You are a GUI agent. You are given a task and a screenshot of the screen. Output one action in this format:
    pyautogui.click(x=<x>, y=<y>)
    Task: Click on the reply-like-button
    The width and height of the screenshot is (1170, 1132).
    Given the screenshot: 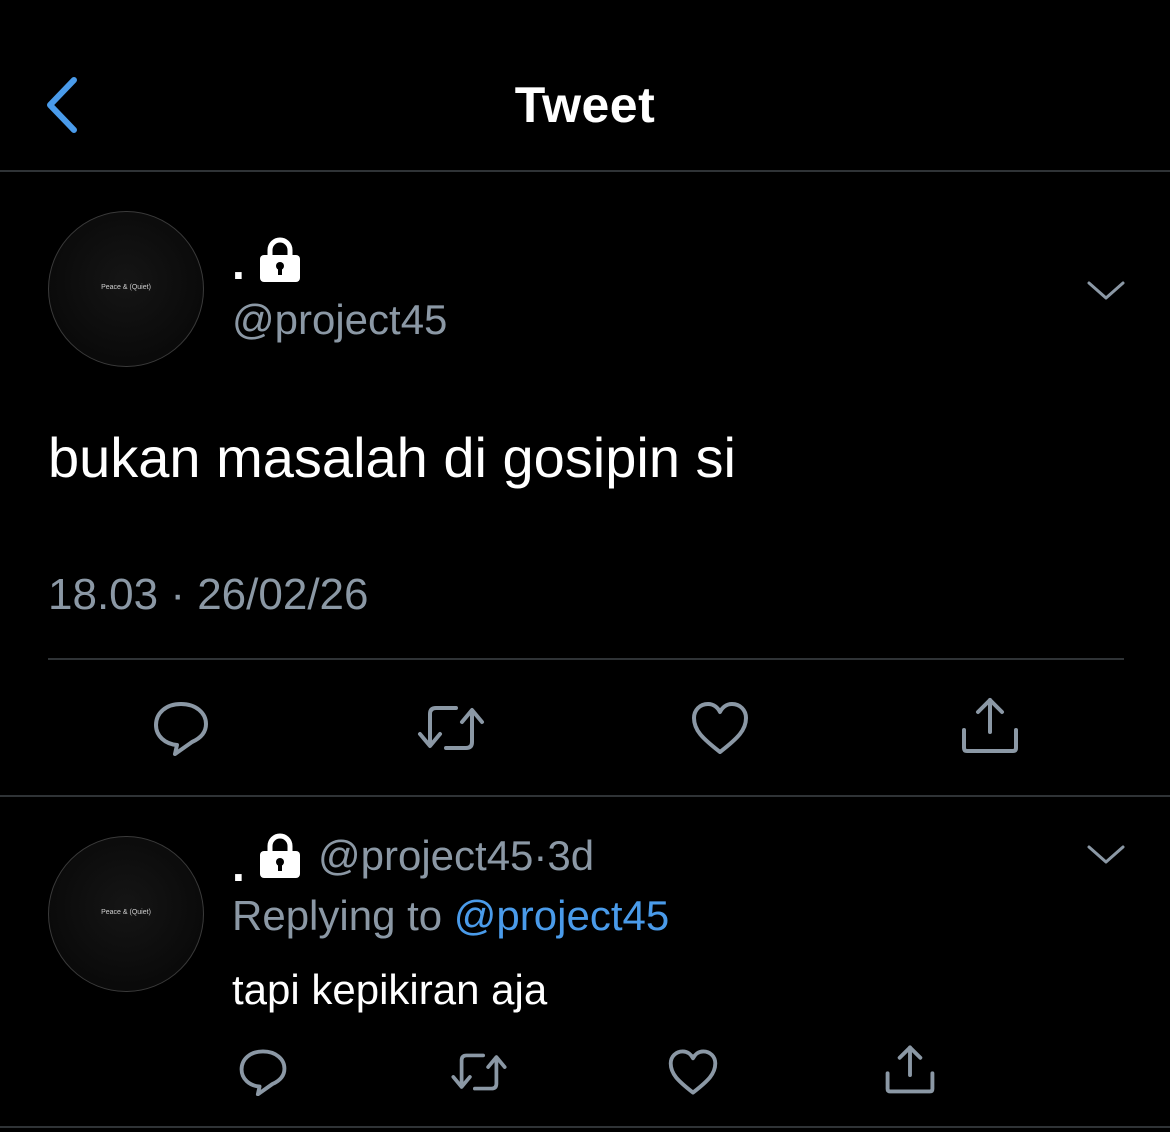 What is the action you would take?
    pyautogui.click(x=693, y=1072)
    